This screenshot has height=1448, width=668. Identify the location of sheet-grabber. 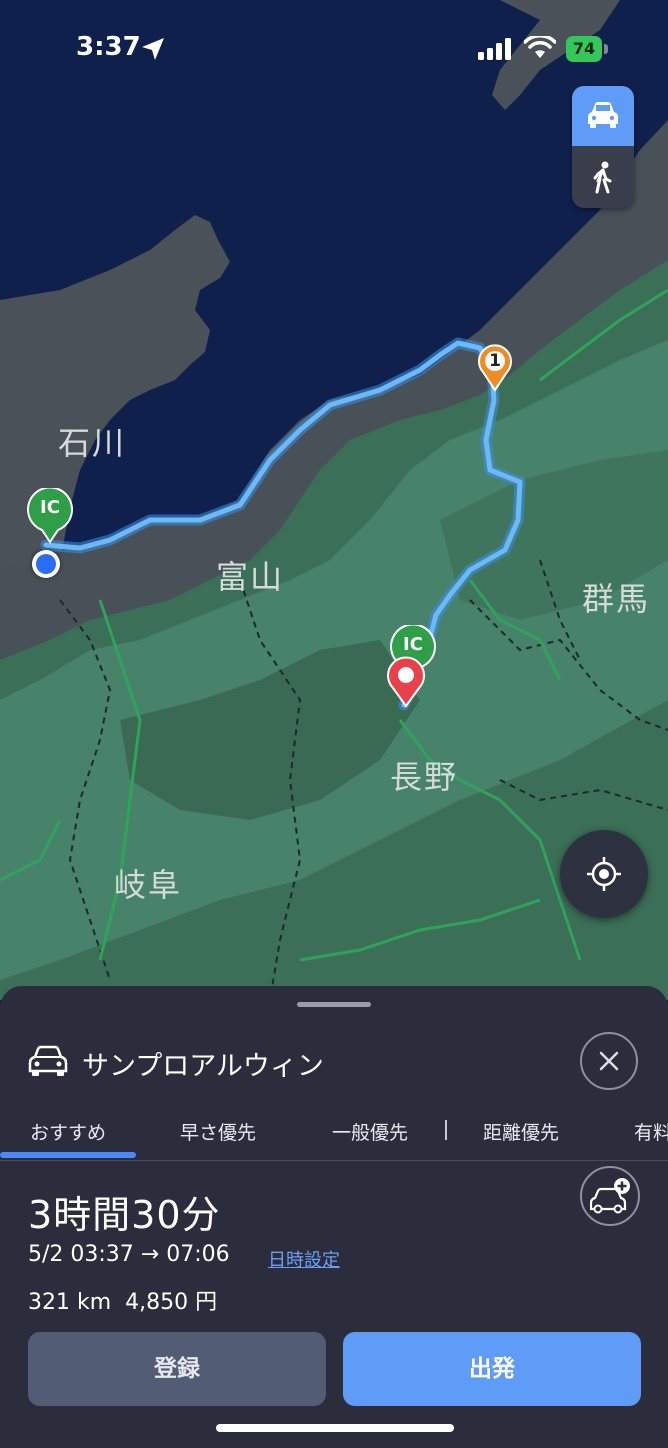
(334, 1004).